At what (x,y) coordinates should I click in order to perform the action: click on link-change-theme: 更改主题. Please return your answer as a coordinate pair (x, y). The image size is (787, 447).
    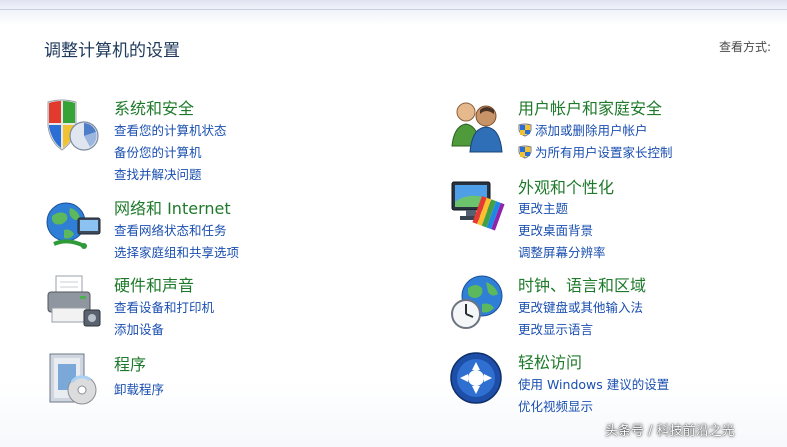
    Looking at the image, I should click on (543, 207).